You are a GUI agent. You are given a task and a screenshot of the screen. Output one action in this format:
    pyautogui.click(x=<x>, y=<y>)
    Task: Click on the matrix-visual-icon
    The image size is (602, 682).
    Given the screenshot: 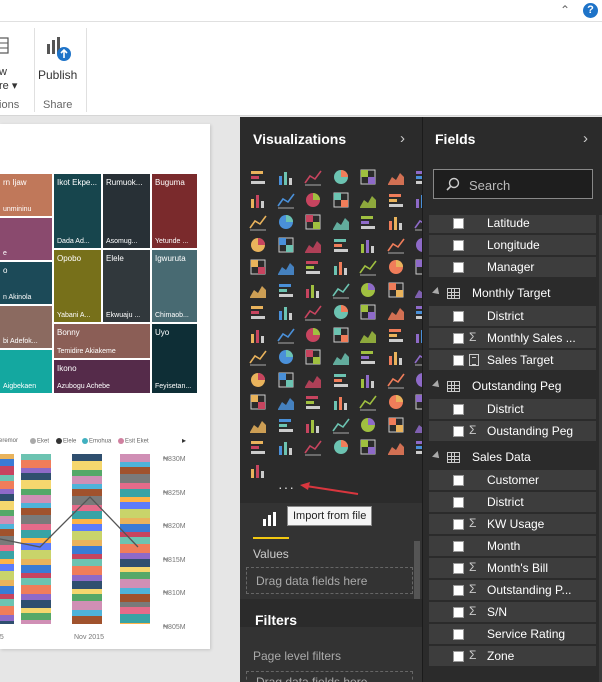 What is the action you would take?
    pyautogui.click(x=368, y=335)
    